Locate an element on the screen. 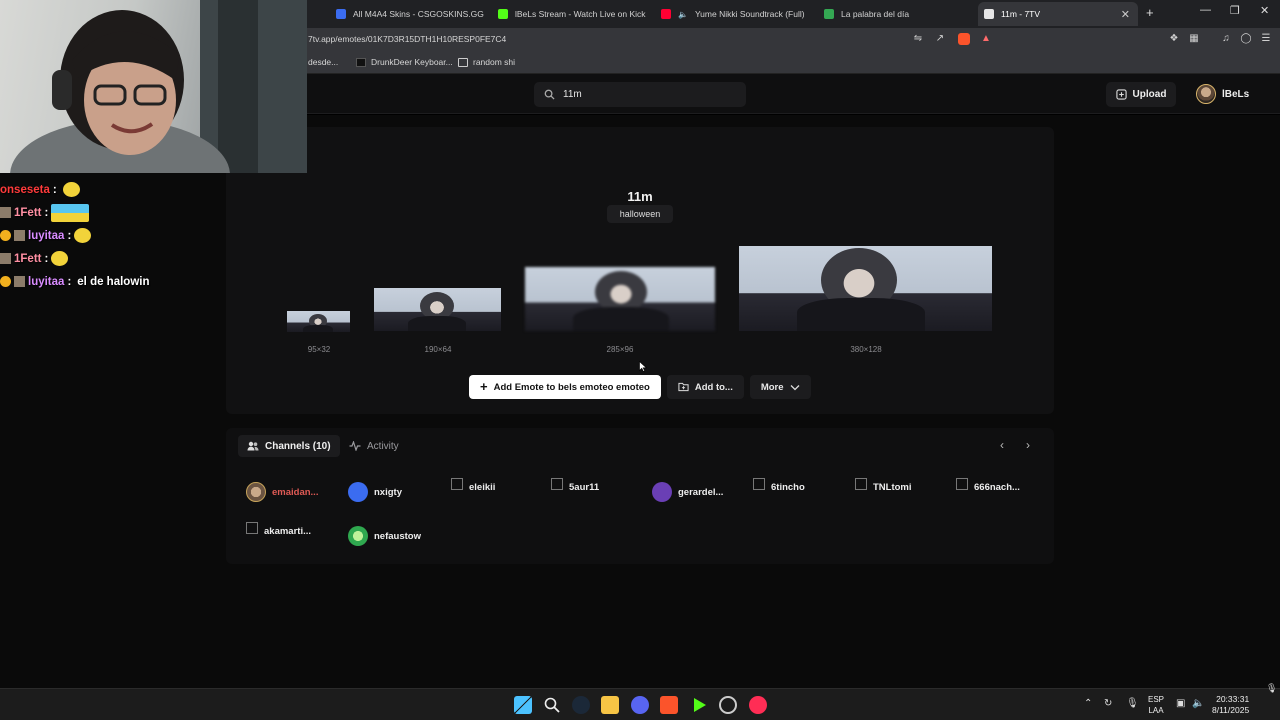 This screenshot has height=720, width=1280. search-input is located at coordinates (643, 94).